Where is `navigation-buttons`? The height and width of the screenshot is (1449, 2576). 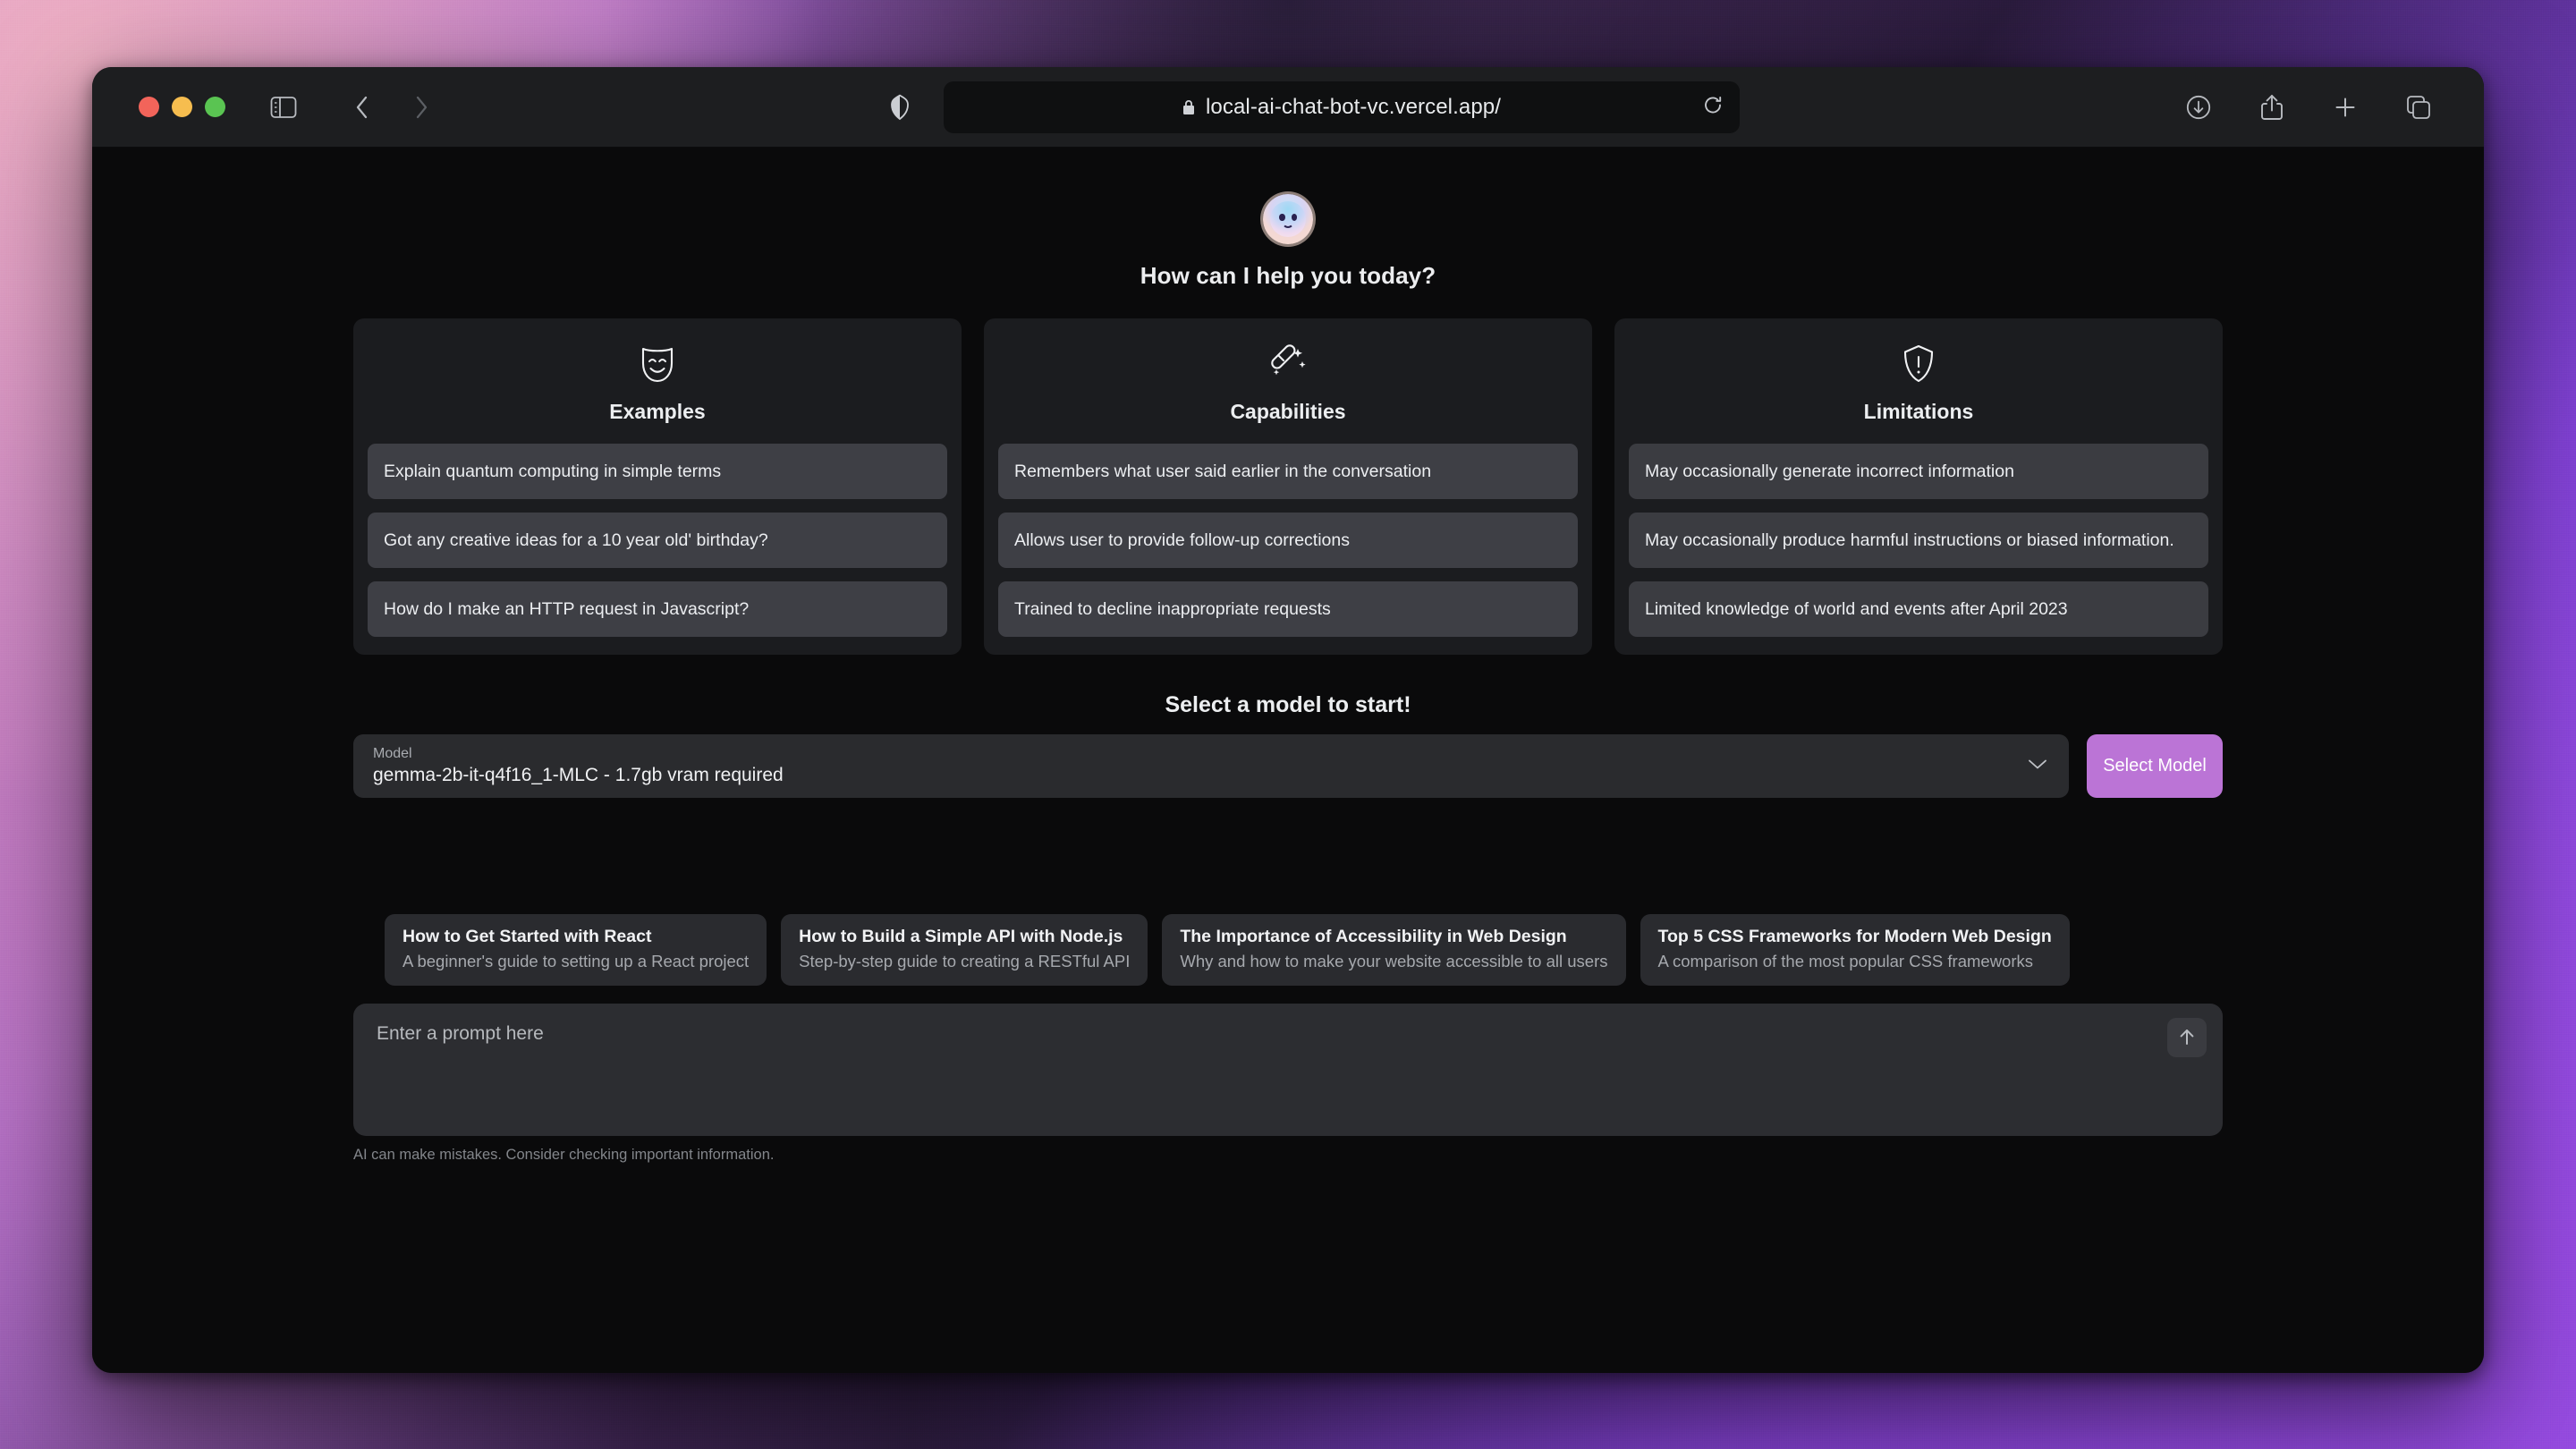 navigation-buttons is located at coordinates (391, 107).